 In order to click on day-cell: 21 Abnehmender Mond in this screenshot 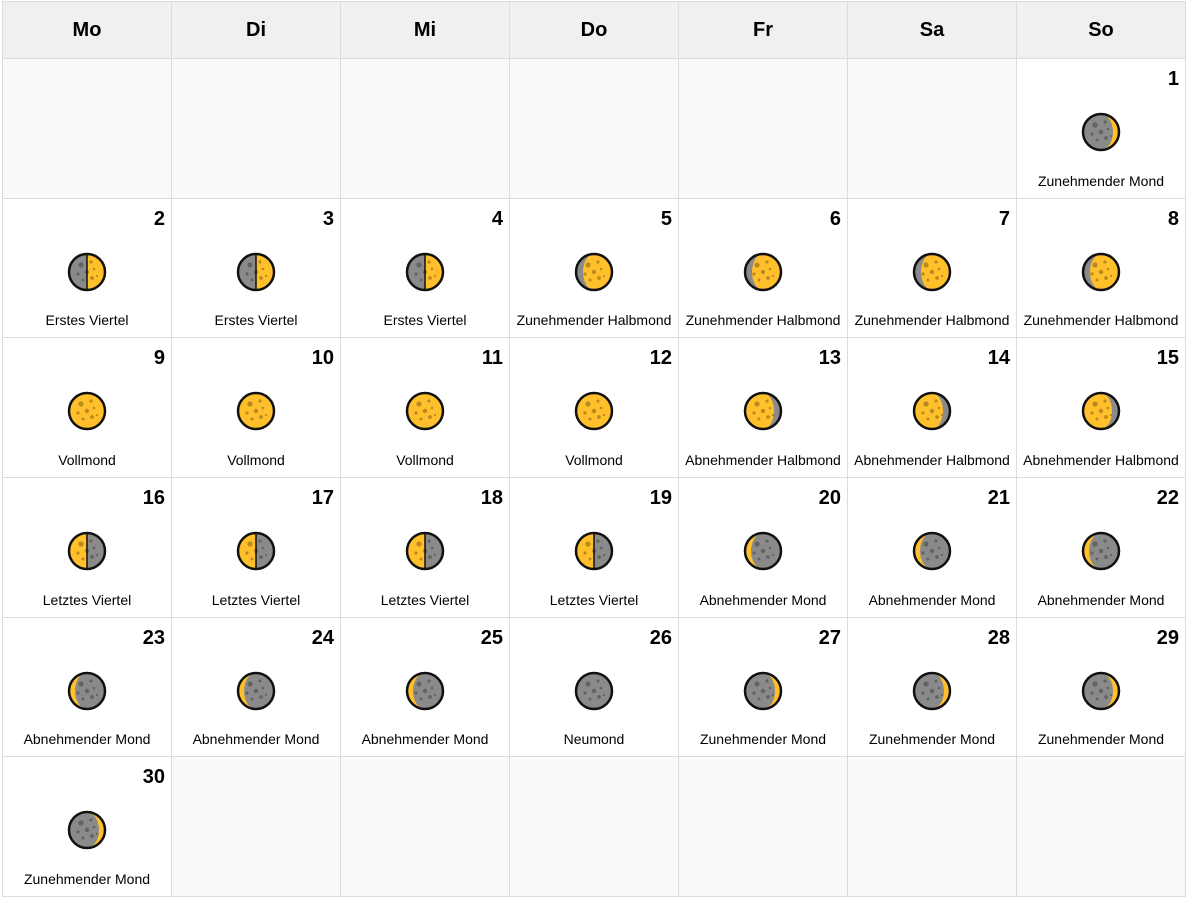, I will do `click(932, 548)`.